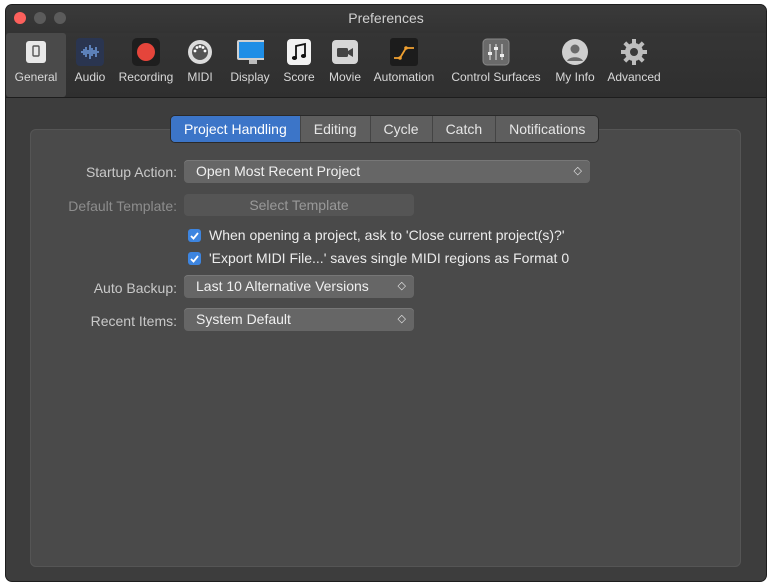 The image size is (772, 583). Describe the element at coordinates (250, 77) in the screenshot. I see `toolbar-label: Display` at that location.